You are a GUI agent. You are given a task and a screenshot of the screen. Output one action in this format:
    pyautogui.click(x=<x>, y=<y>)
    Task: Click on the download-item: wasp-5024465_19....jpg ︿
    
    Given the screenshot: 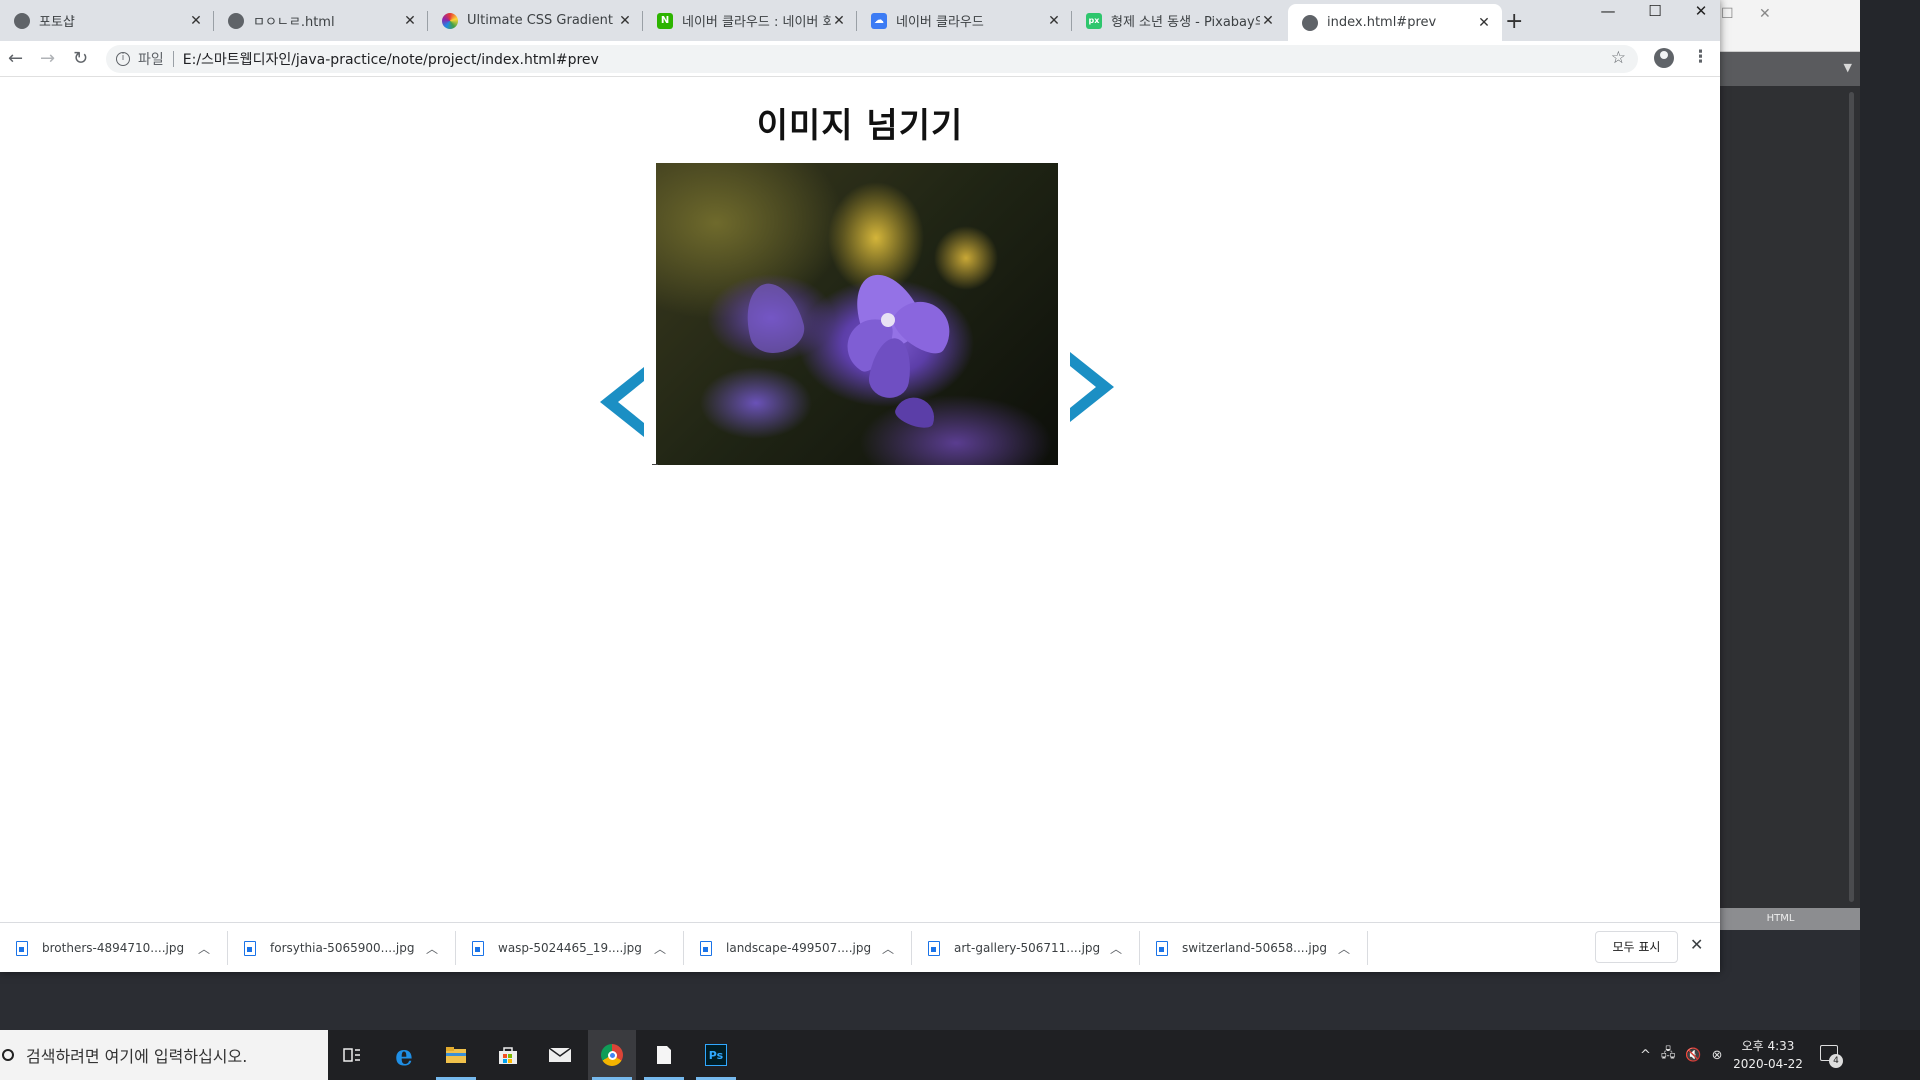 What is the action you would take?
    pyautogui.click(x=570, y=948)
    